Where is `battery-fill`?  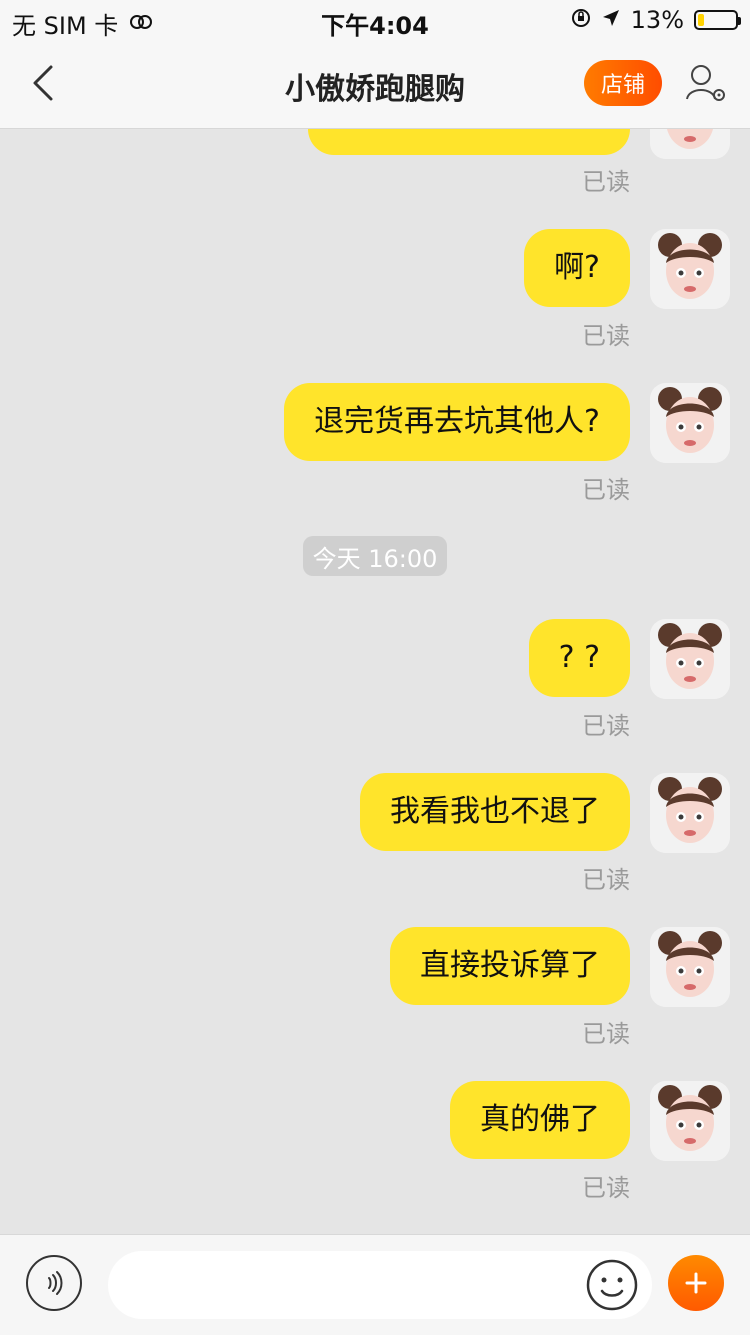
battery-fill is located at coordinates (701, 20).